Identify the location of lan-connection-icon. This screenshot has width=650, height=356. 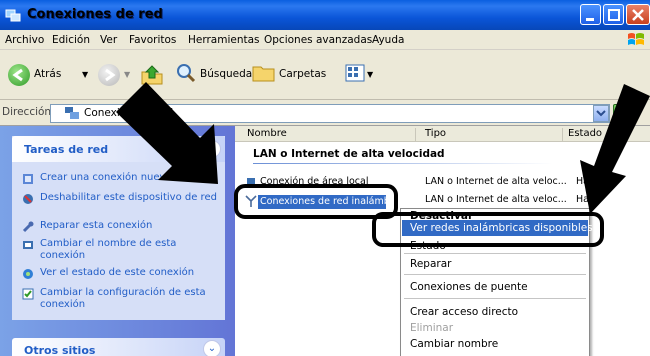
(251, 181).